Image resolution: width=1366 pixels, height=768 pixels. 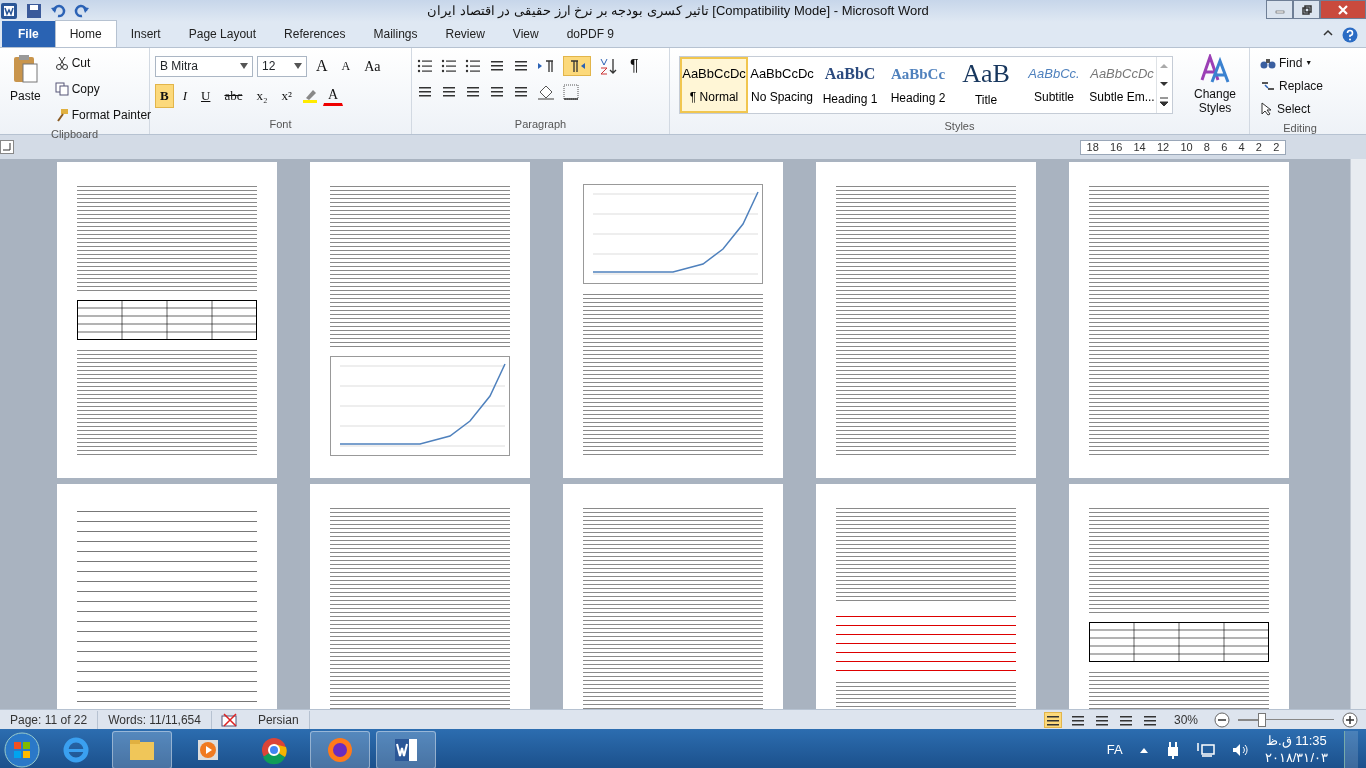 What do you see at coordinates (103, 115) in the screenshot?
I see `format-painter-button: Format Painter` at bounding box center [103, 115].